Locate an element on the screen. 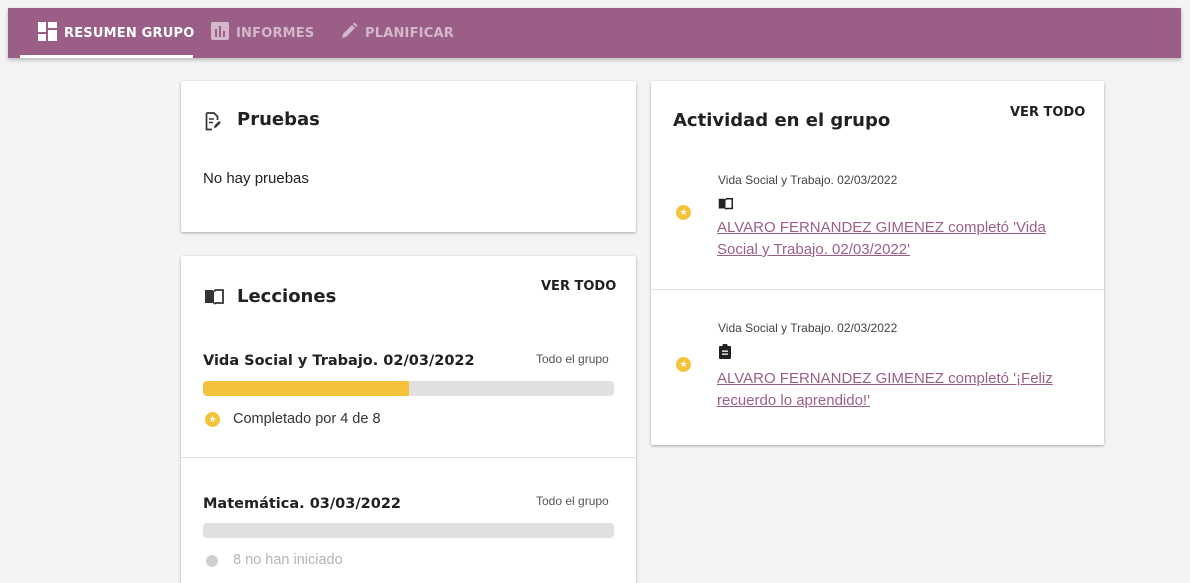  tests-empty-text: No hay pruebas is located at coordinates (256, 178).